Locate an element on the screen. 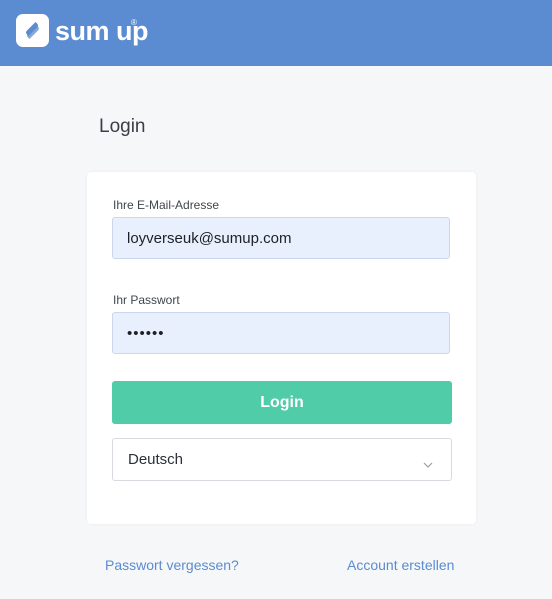 The width and height of the screenshot is (552, 599). login-button: Login is located at coordinates (282, 402).